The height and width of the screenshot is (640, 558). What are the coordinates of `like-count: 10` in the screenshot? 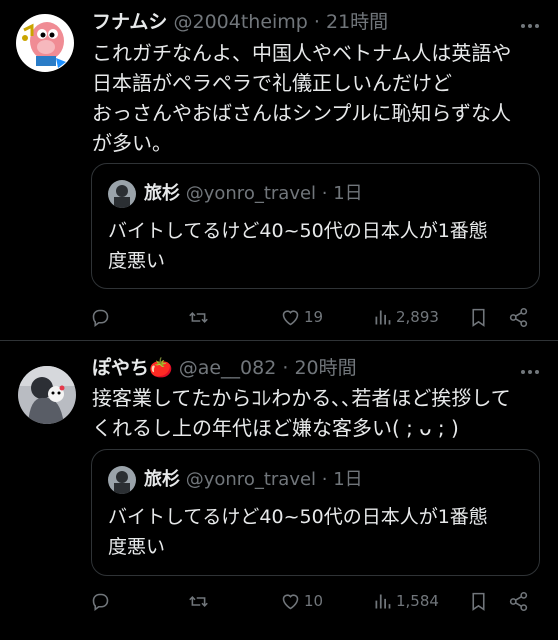 It's located at (314, 601).